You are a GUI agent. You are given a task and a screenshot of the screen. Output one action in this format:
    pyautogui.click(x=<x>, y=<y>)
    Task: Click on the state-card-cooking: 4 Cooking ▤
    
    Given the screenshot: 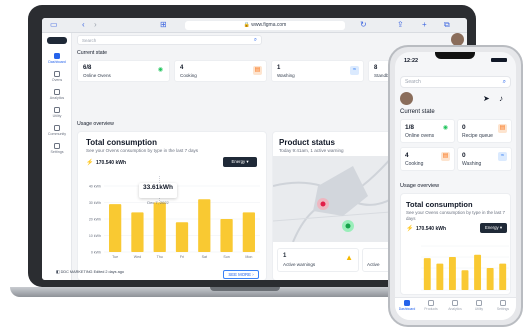 What is the action you would take?
    pyautogui.click(x=220, y=71)
    